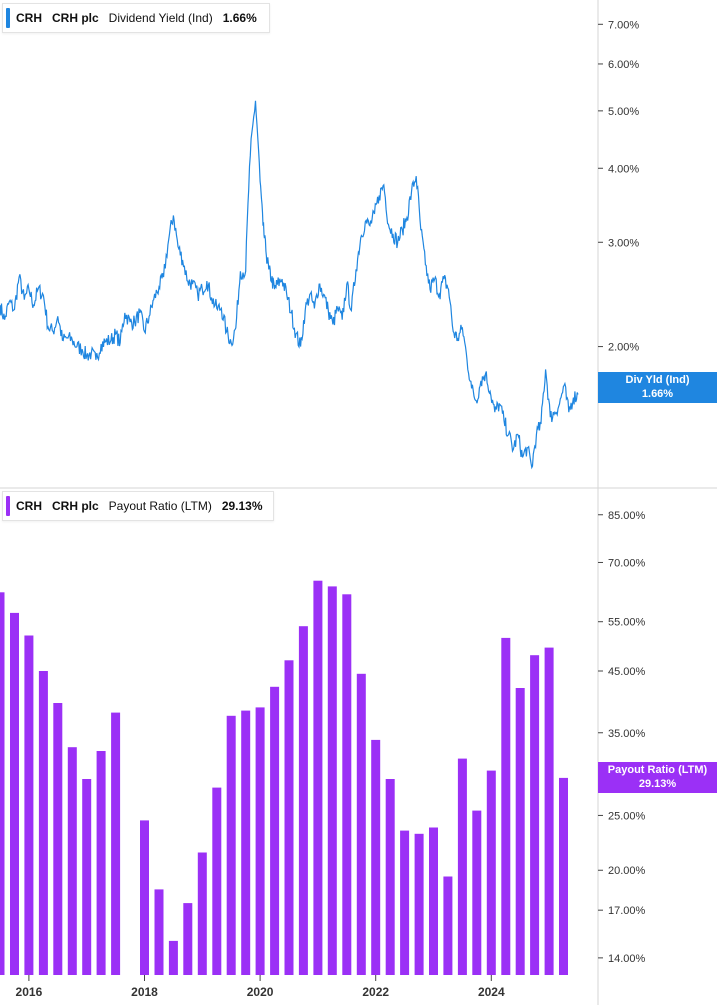 The width and height of the screenshot is (717, 1005). What do you see at coordinates (627, 871) in the screenshot?
I see `bottom-y-tick-label: 20.00%` at bounding box center [627, 871].